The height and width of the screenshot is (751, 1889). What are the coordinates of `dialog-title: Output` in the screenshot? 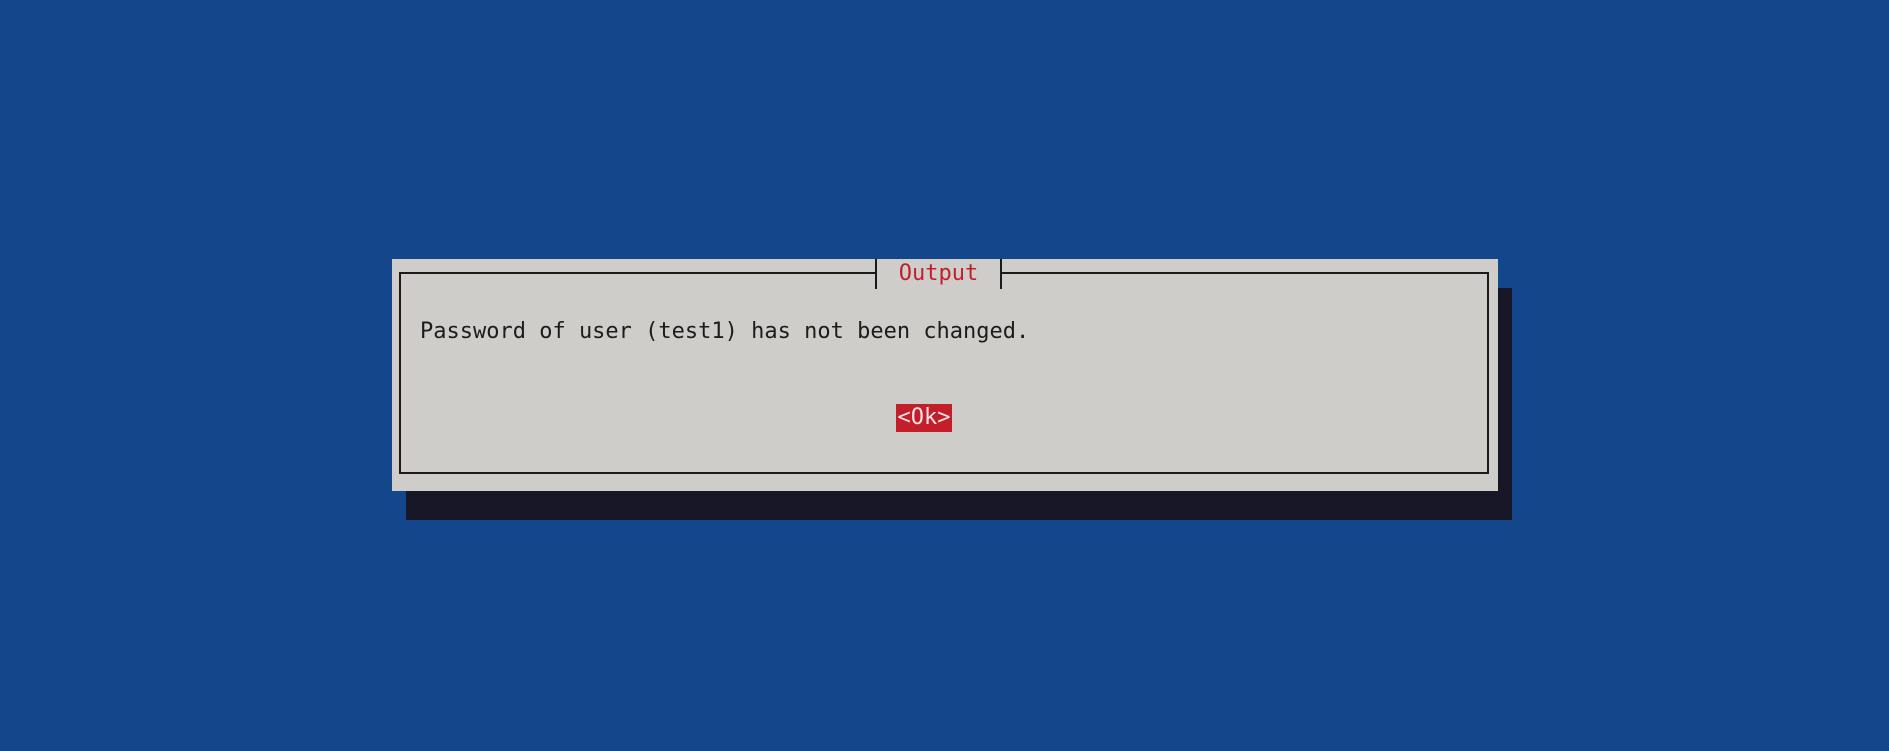 It's located at (938, 274).